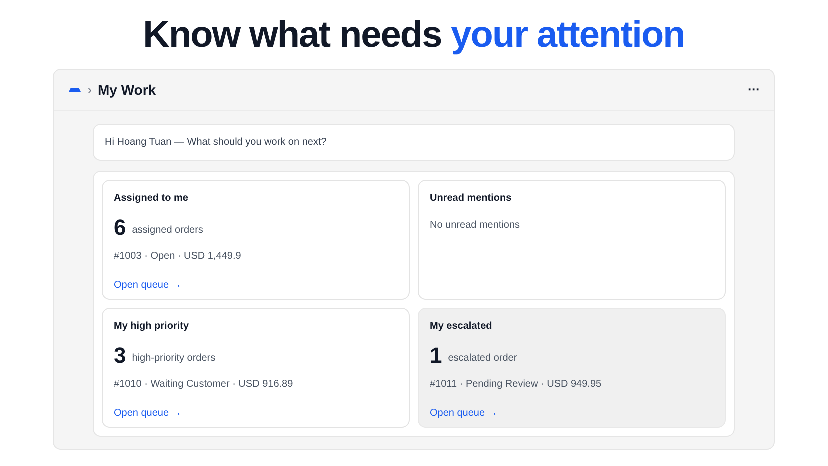 The image size is (828, 466). Describe the element at coordinates (436, 356) in the screenshot. I see `count-value: 1` at that location.